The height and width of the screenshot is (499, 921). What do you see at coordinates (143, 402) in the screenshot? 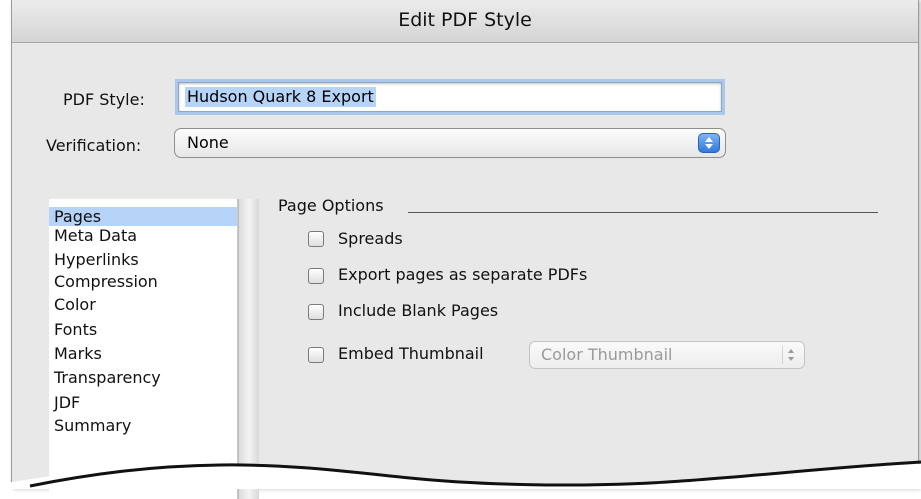
I see `category-item-jdf: JDF` at bounding box center [143, 402].